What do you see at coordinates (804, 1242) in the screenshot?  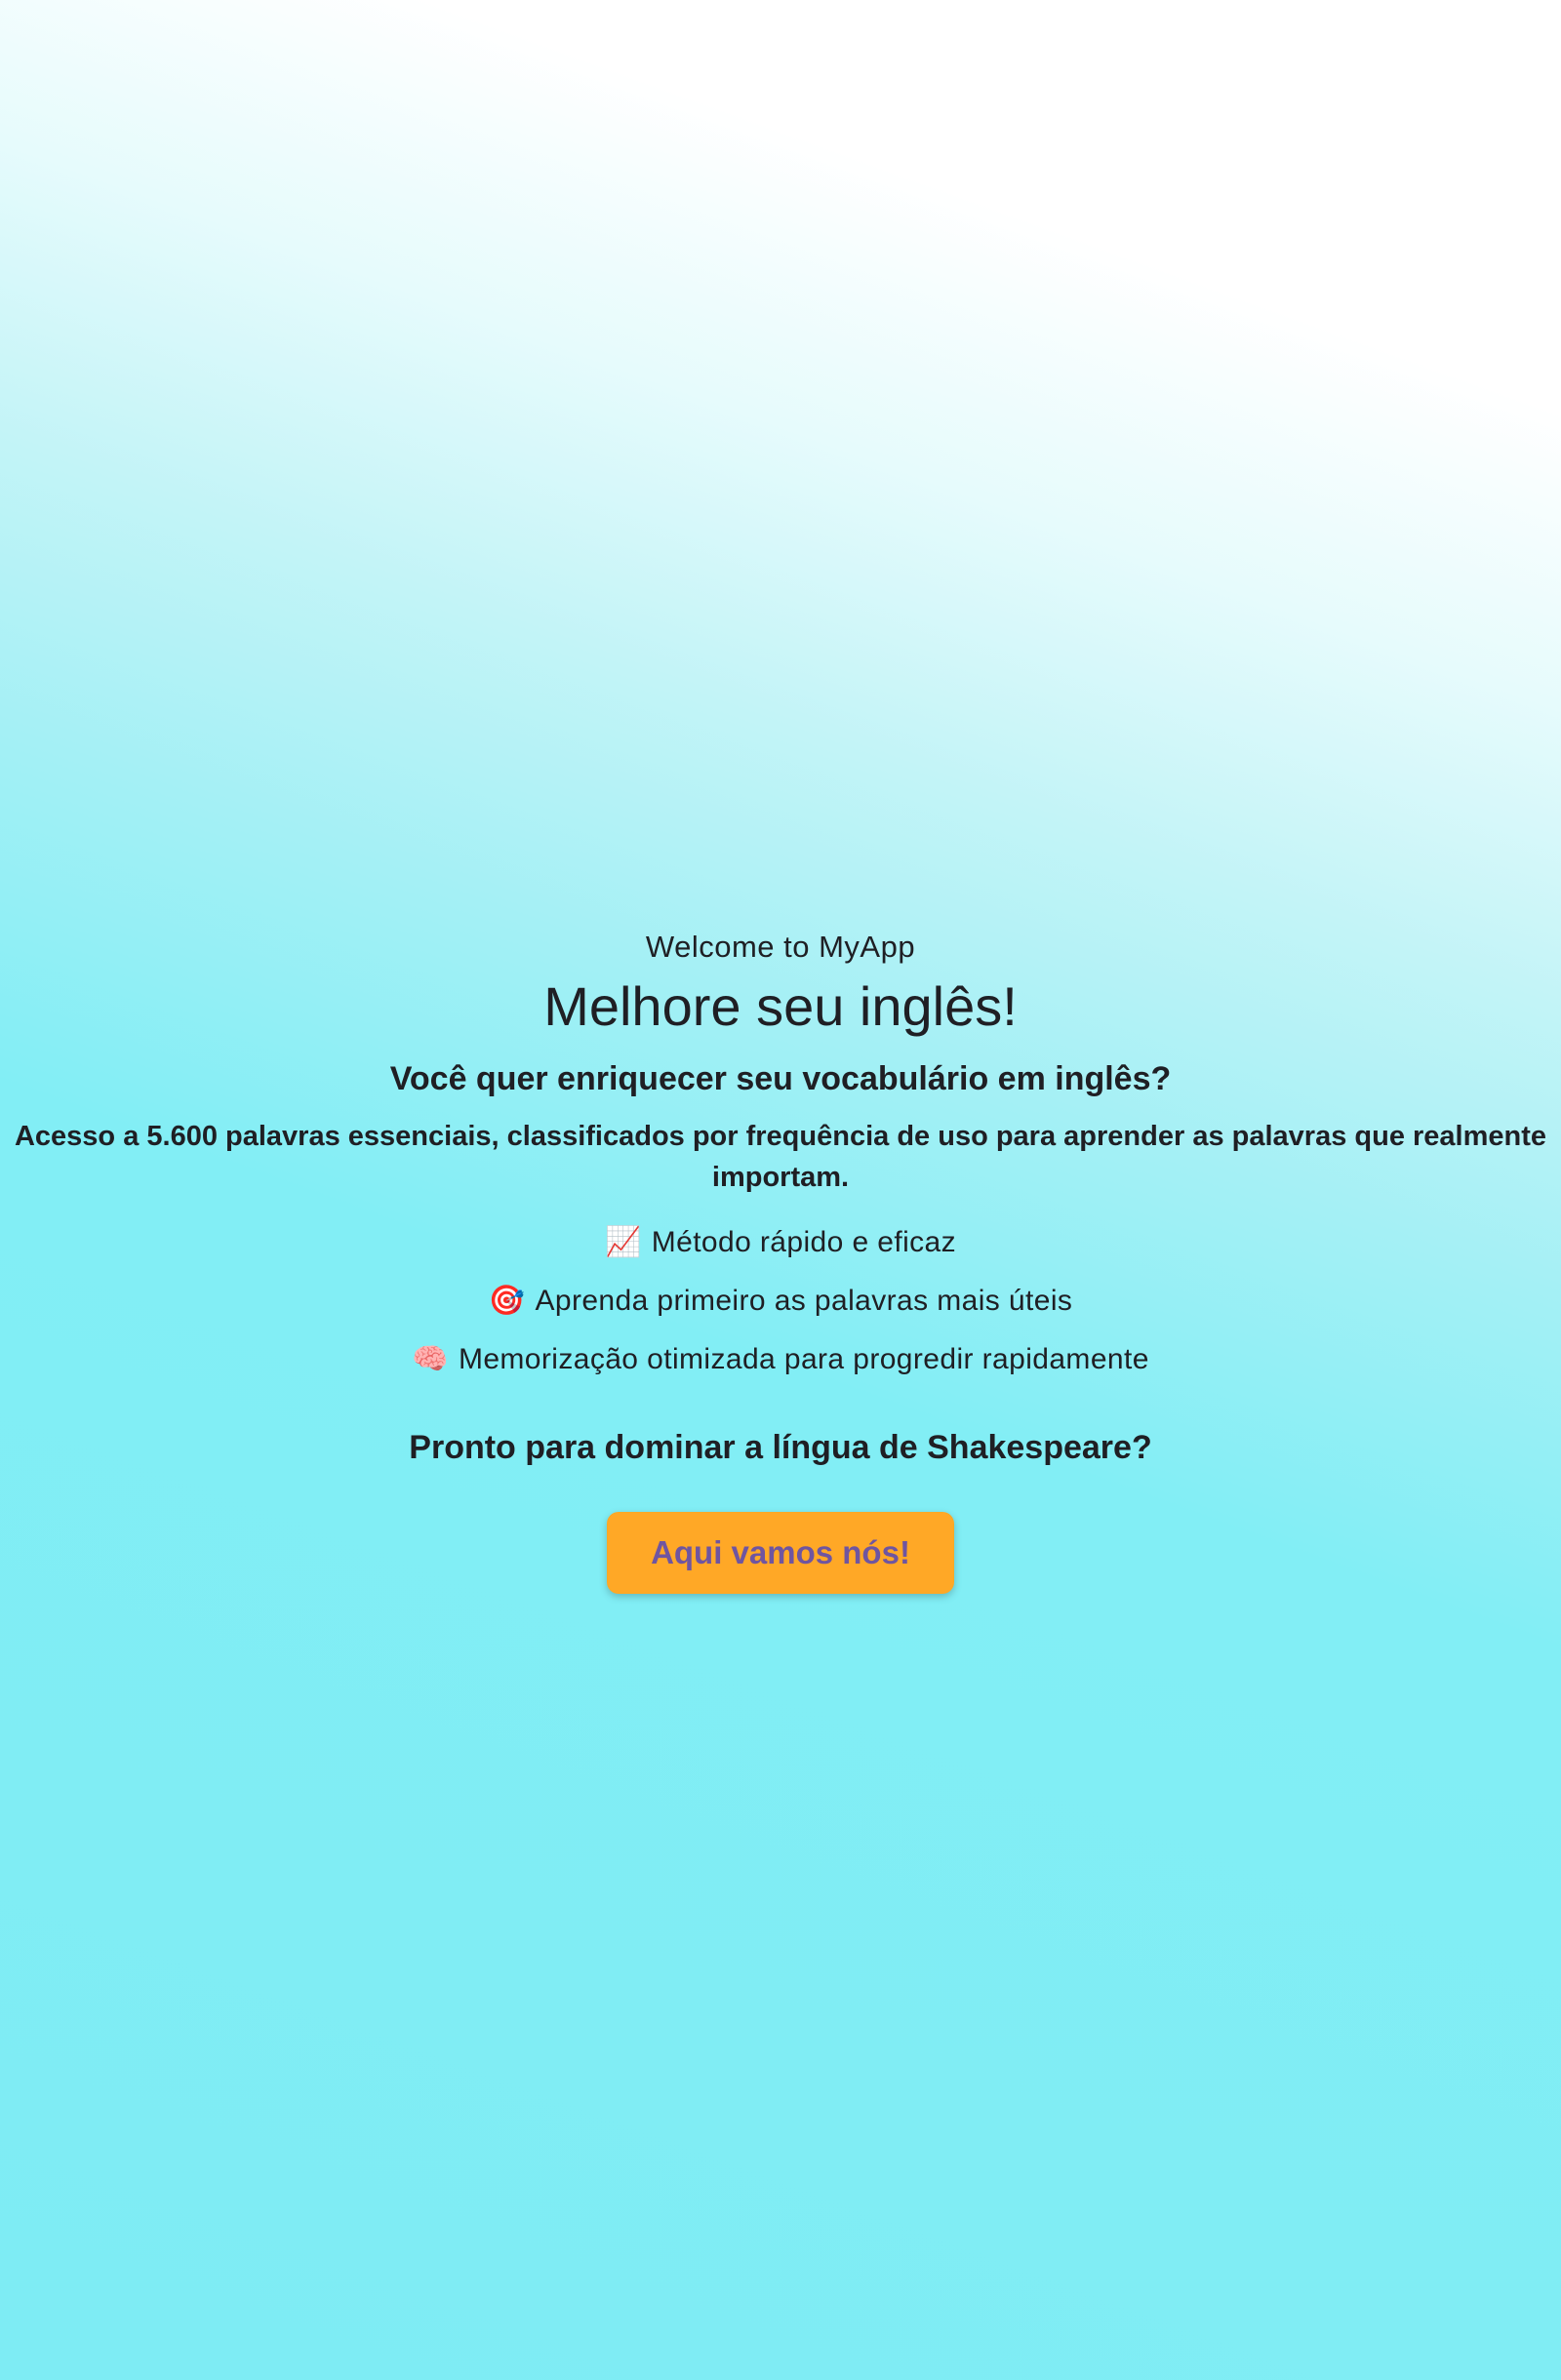 I see `feature-text: Método rápido e eficaz` at bounding box center [804, 1242].